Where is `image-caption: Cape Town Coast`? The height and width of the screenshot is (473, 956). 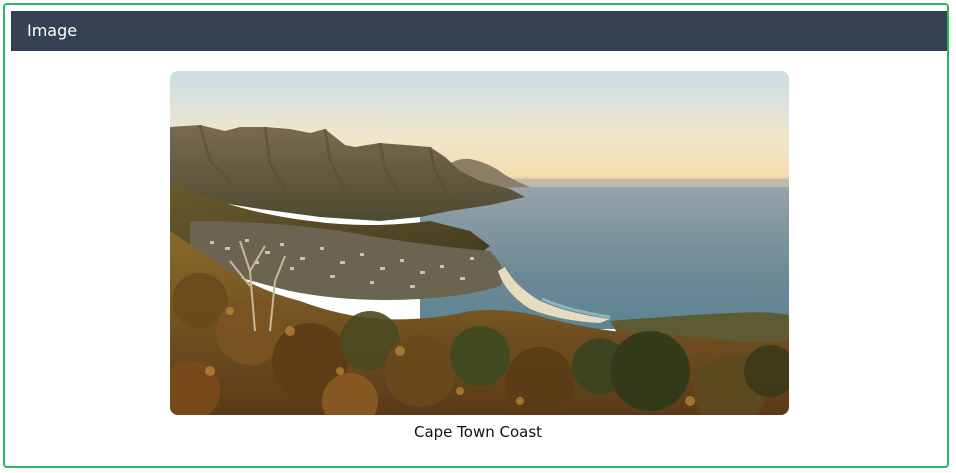 image-caption: Cape Town Coast is located at coordinates (478, 432).